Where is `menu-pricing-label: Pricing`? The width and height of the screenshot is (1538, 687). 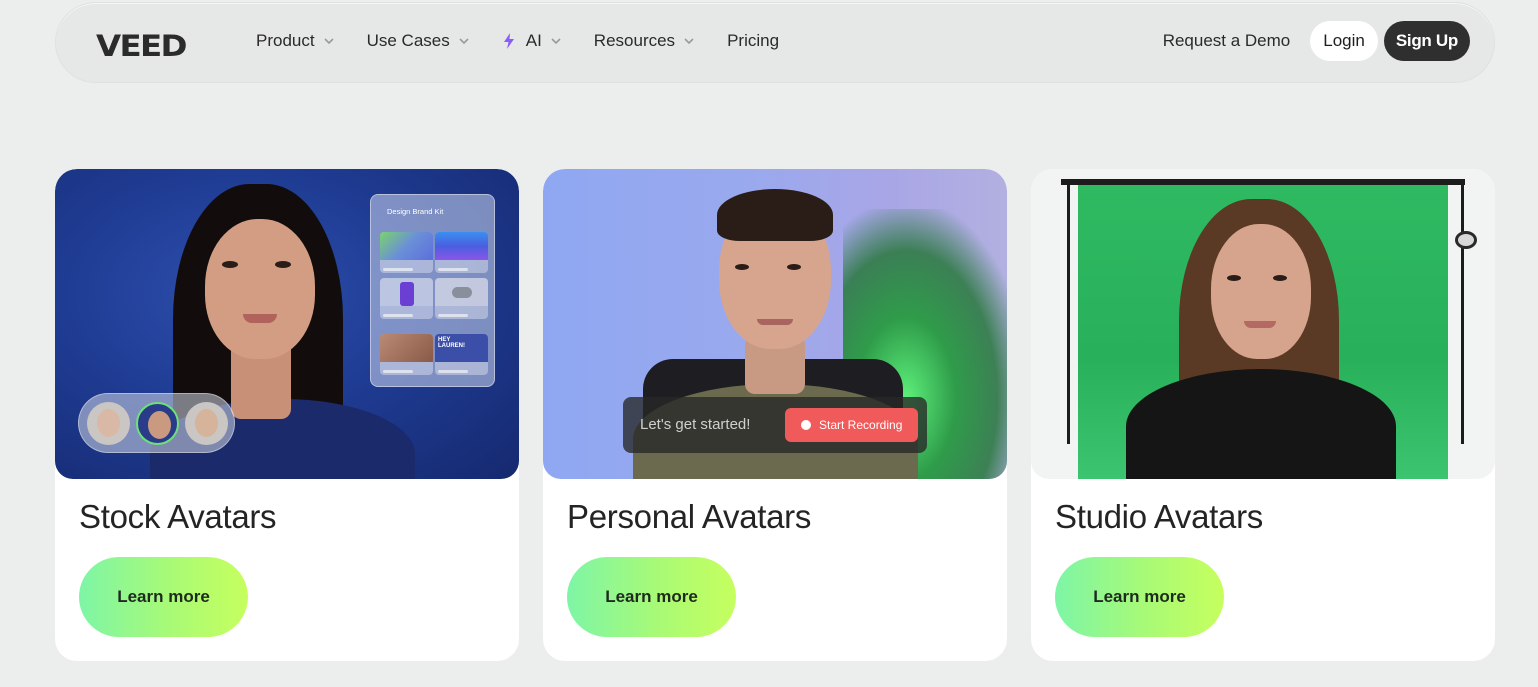
menu-pricing-label: Pricing is located at coordinates (753, 40).